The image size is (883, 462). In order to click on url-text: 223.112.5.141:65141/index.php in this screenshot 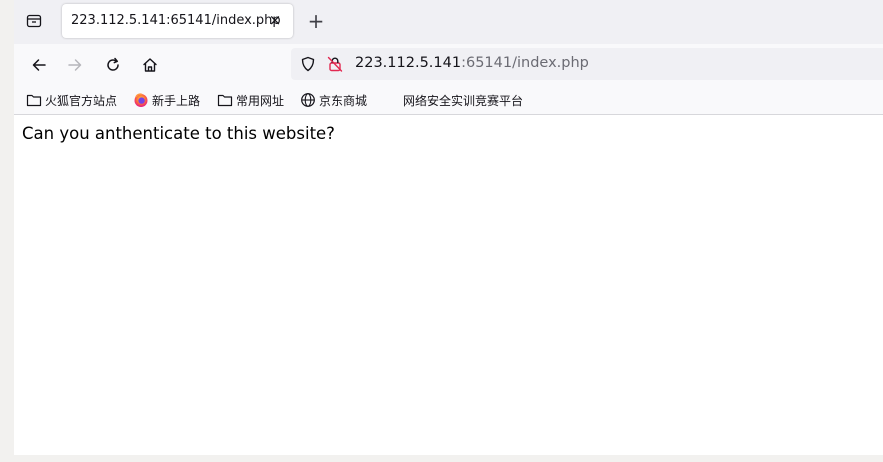, I will do `click(472, 63)`.